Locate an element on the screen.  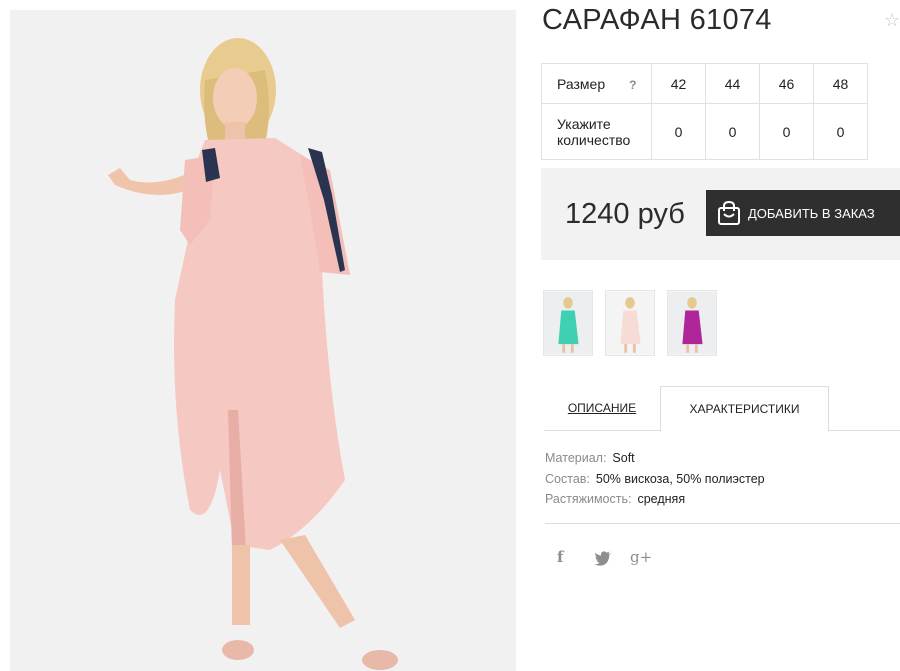
characteristic-row: Растяжимость: средняя is located at coordinates (655, 499).